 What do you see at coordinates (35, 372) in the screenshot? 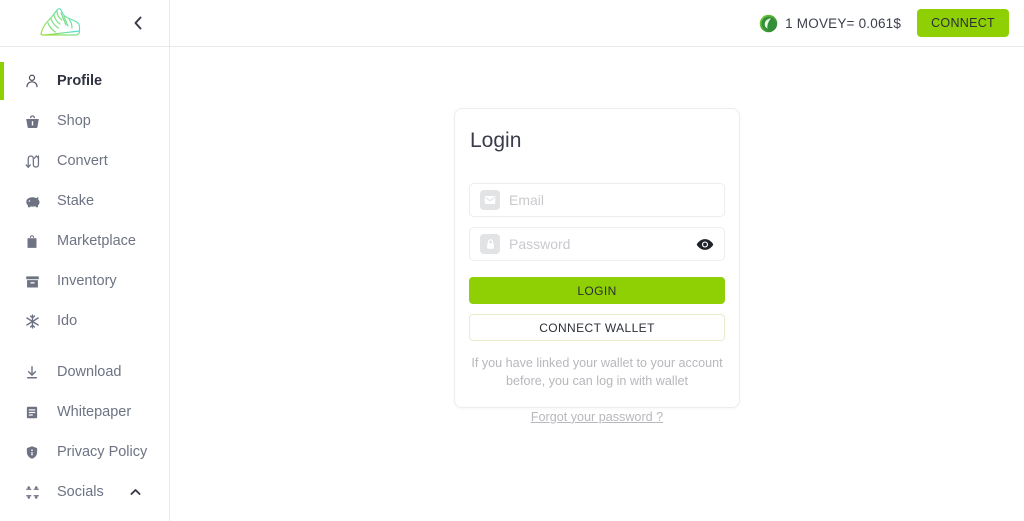
I see `download-icon` at bounding box center [35, 372].